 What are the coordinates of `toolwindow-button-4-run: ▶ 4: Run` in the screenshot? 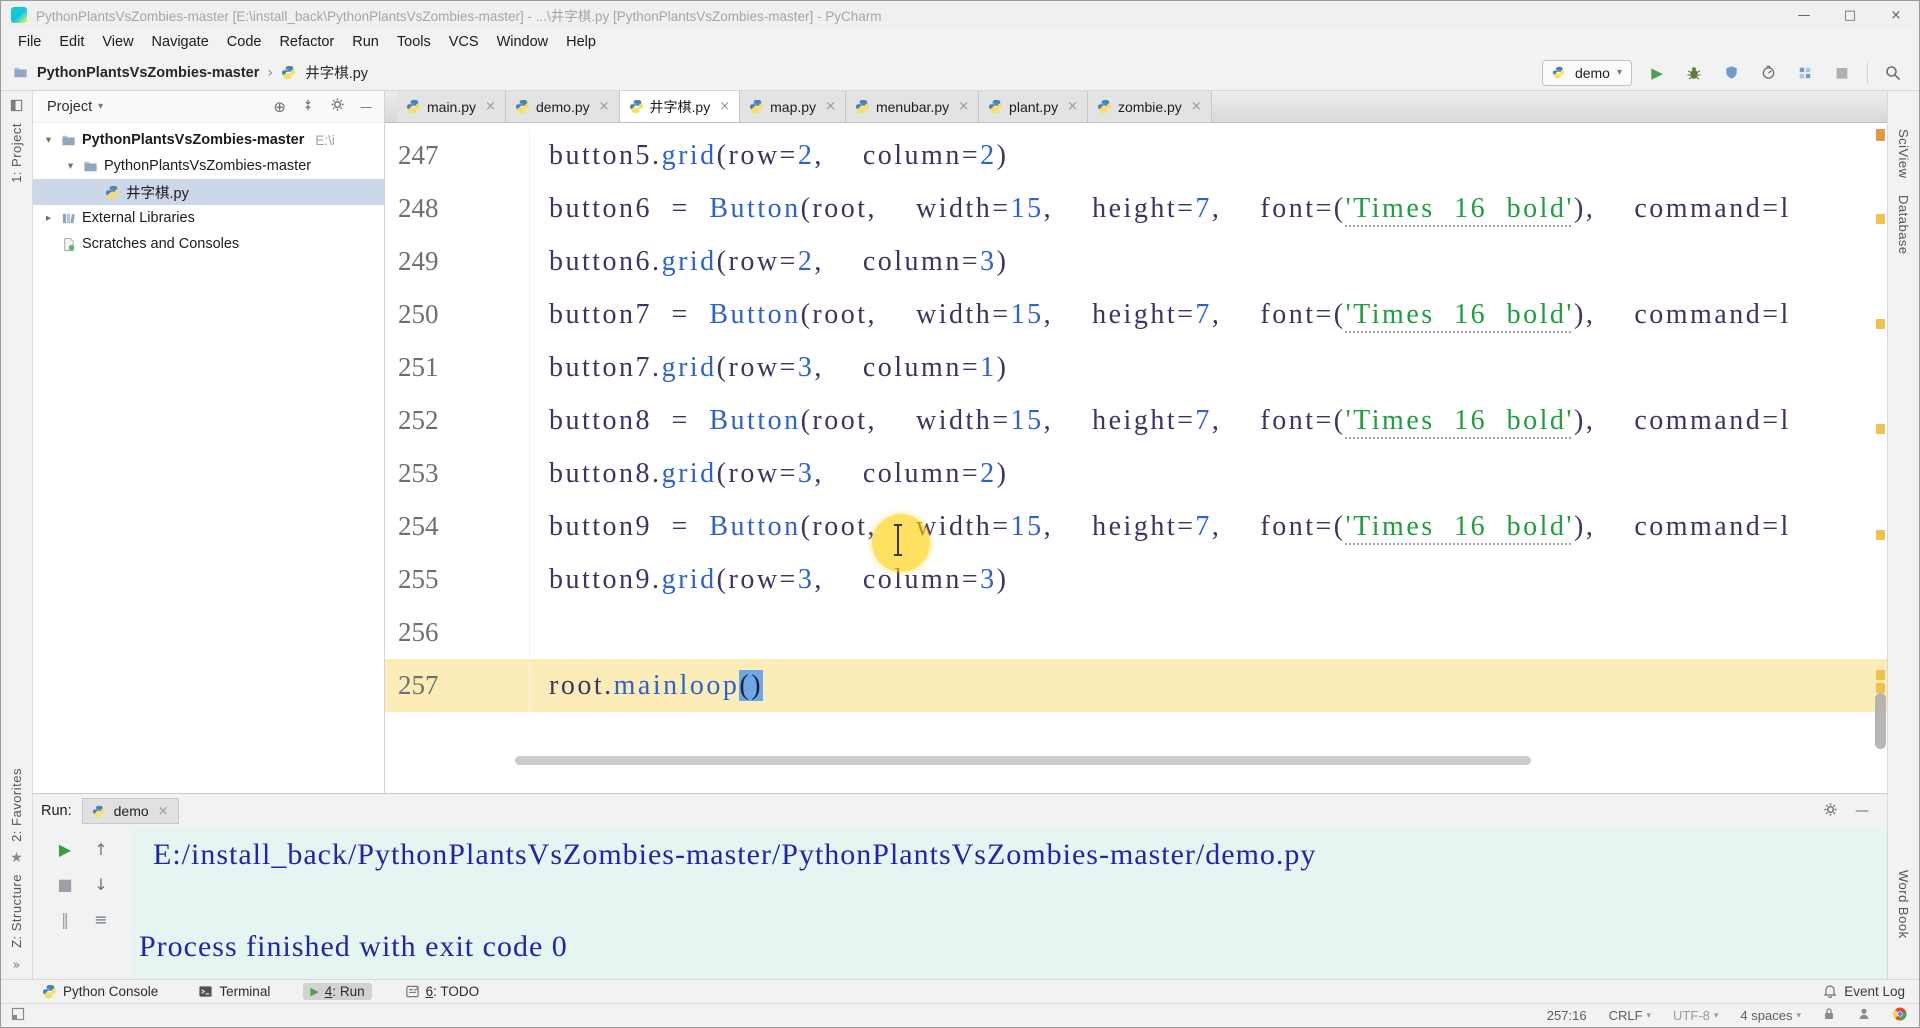 It's located at (337, 991).